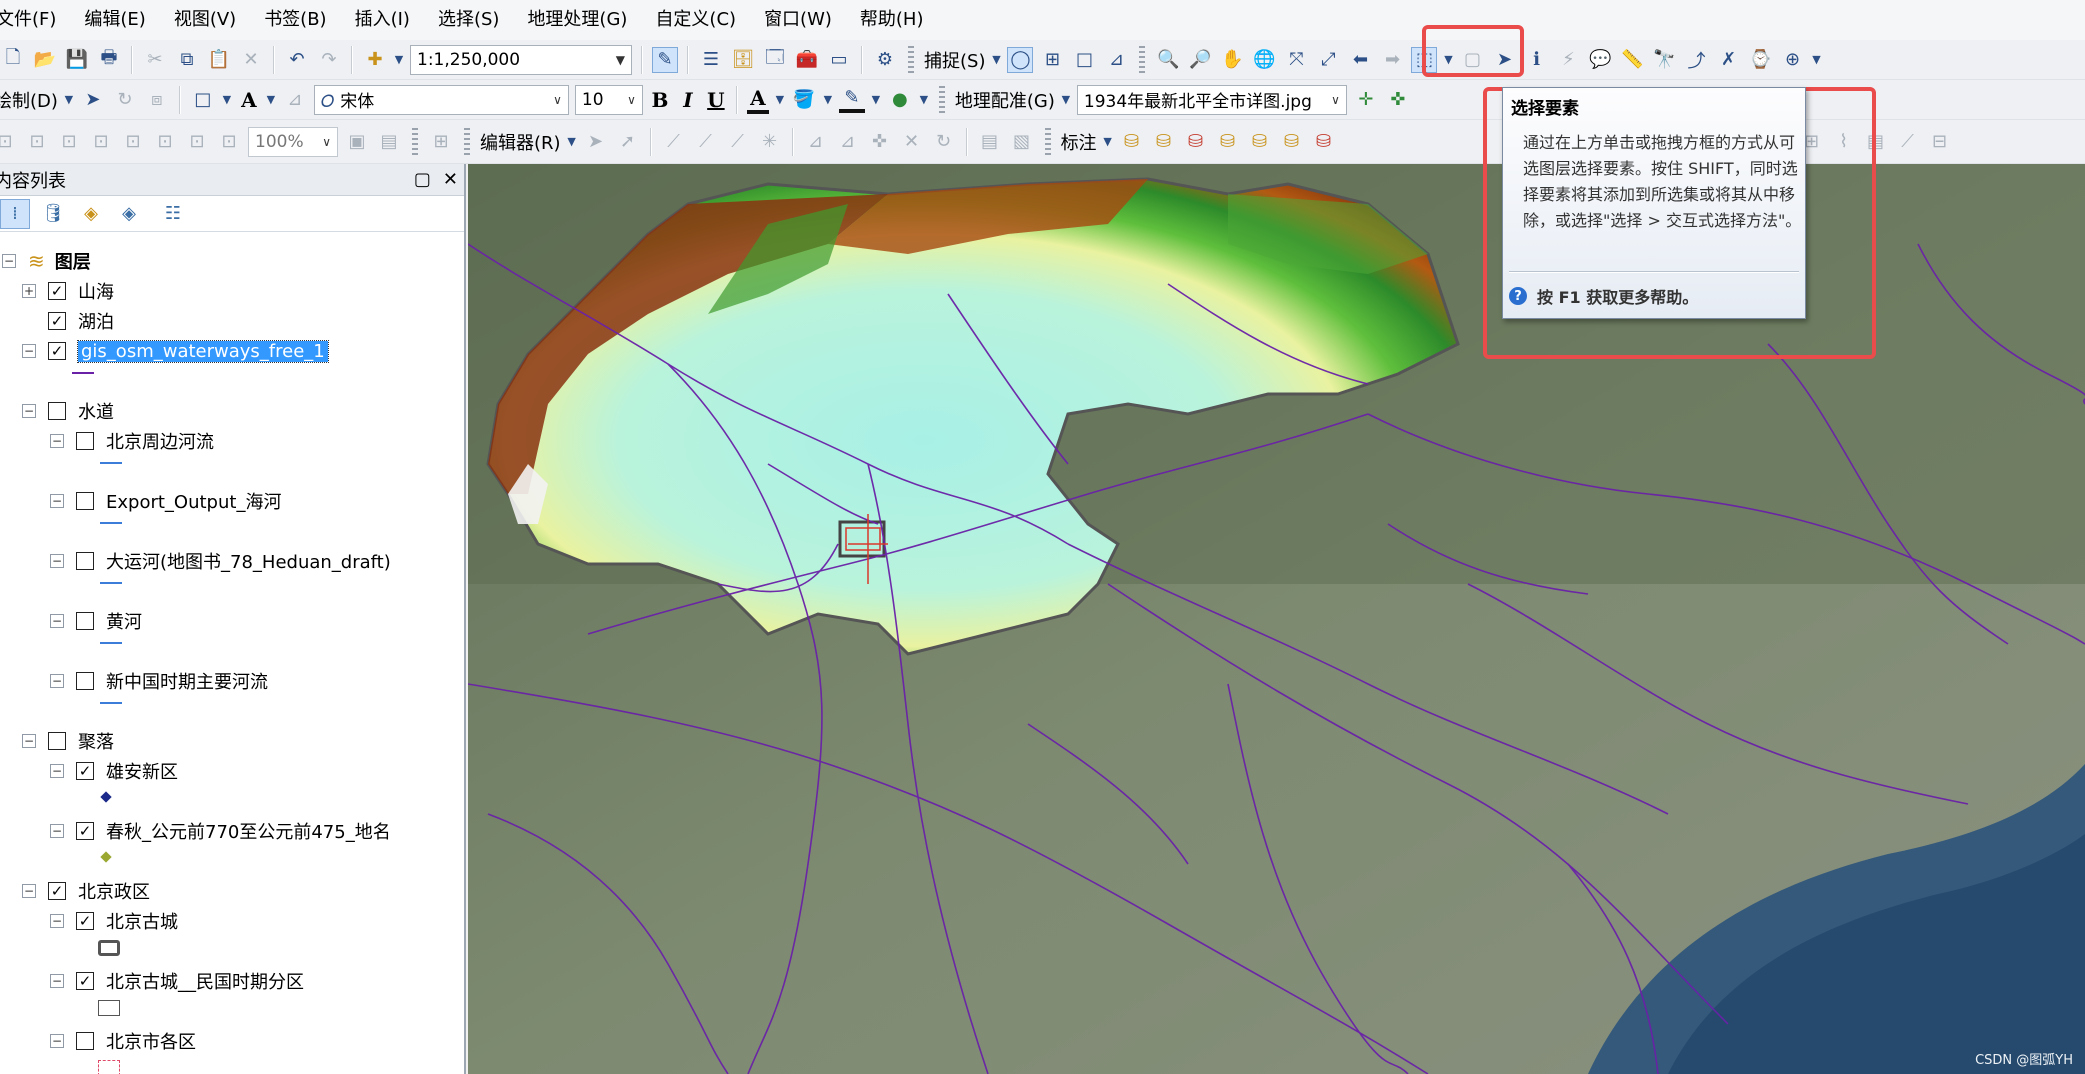  Describe the element at coordinates (220, 831) in the screenshot. I see `tree-row-layer: − ✓ 春秋_公元前770至公元前475_地名` at that location.